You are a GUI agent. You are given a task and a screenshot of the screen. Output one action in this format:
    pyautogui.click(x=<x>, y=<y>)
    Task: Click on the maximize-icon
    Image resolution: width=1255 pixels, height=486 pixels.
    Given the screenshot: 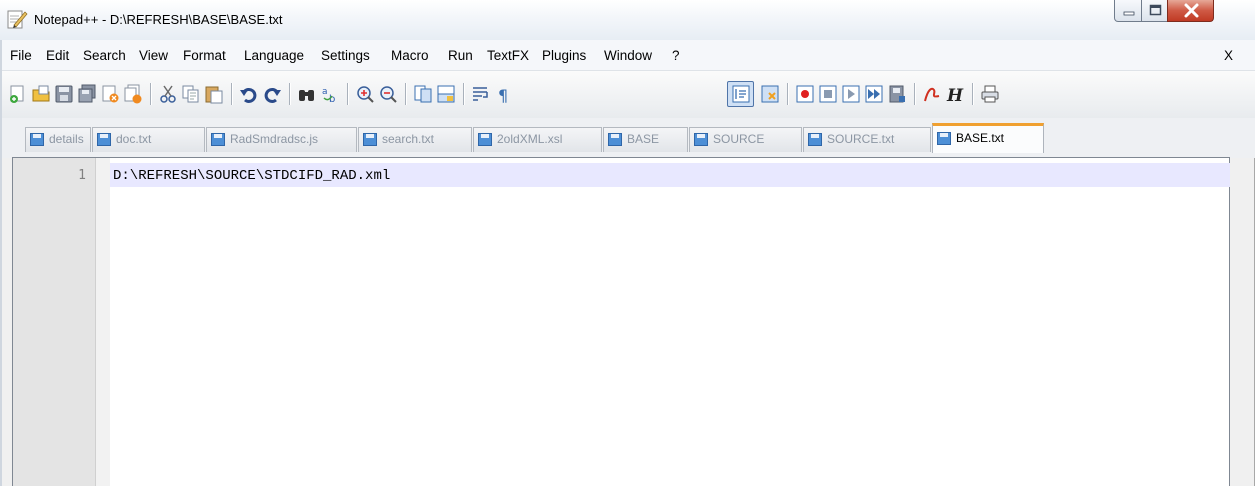 What is the action you would take?
    pyautogui.click(x=1155, y=10)
    